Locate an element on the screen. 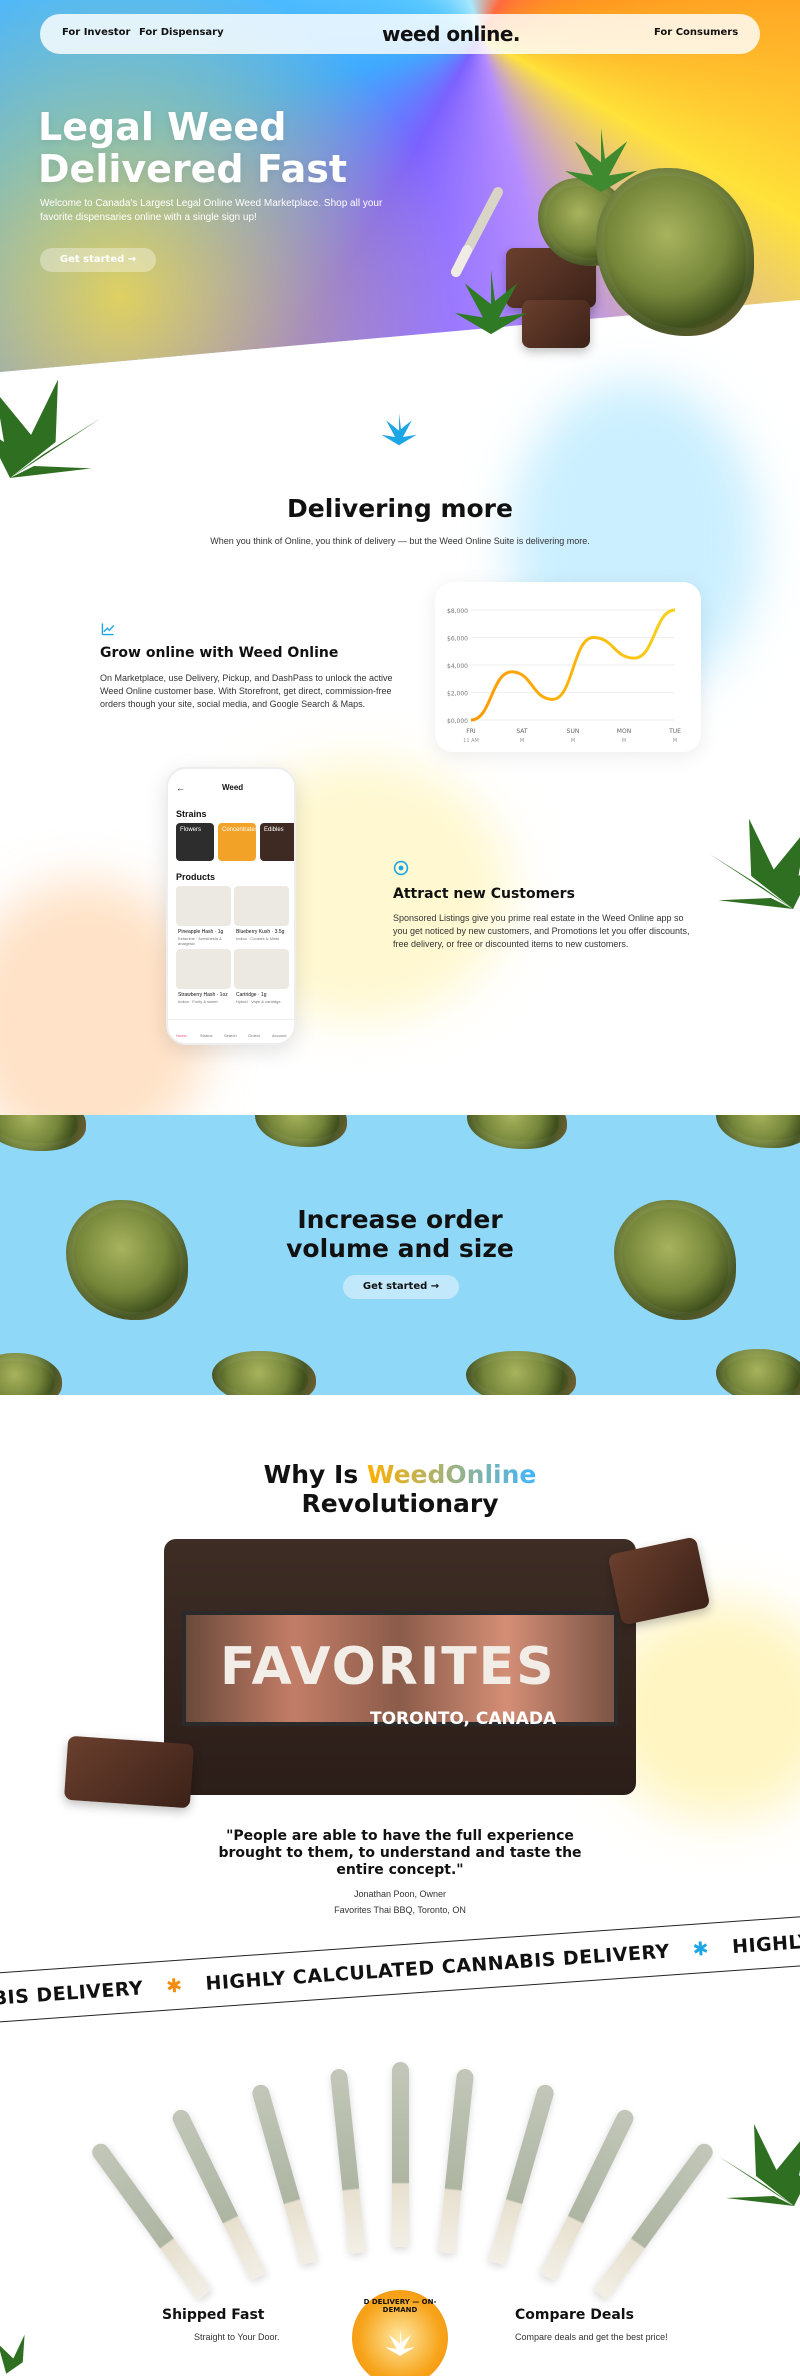 The image size is (800, 2376). product-name: Strawberry Hash · 1oz is located at coordinates (203, 995).